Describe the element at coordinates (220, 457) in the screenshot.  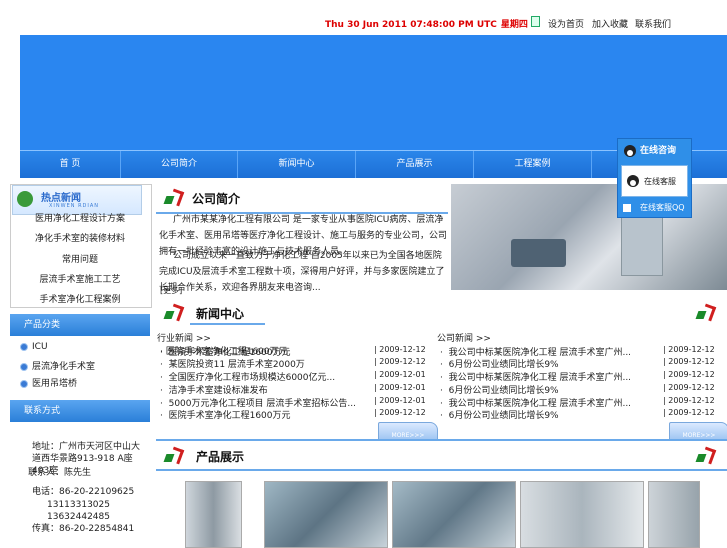
I see `products-title: 产品展示` at that location.